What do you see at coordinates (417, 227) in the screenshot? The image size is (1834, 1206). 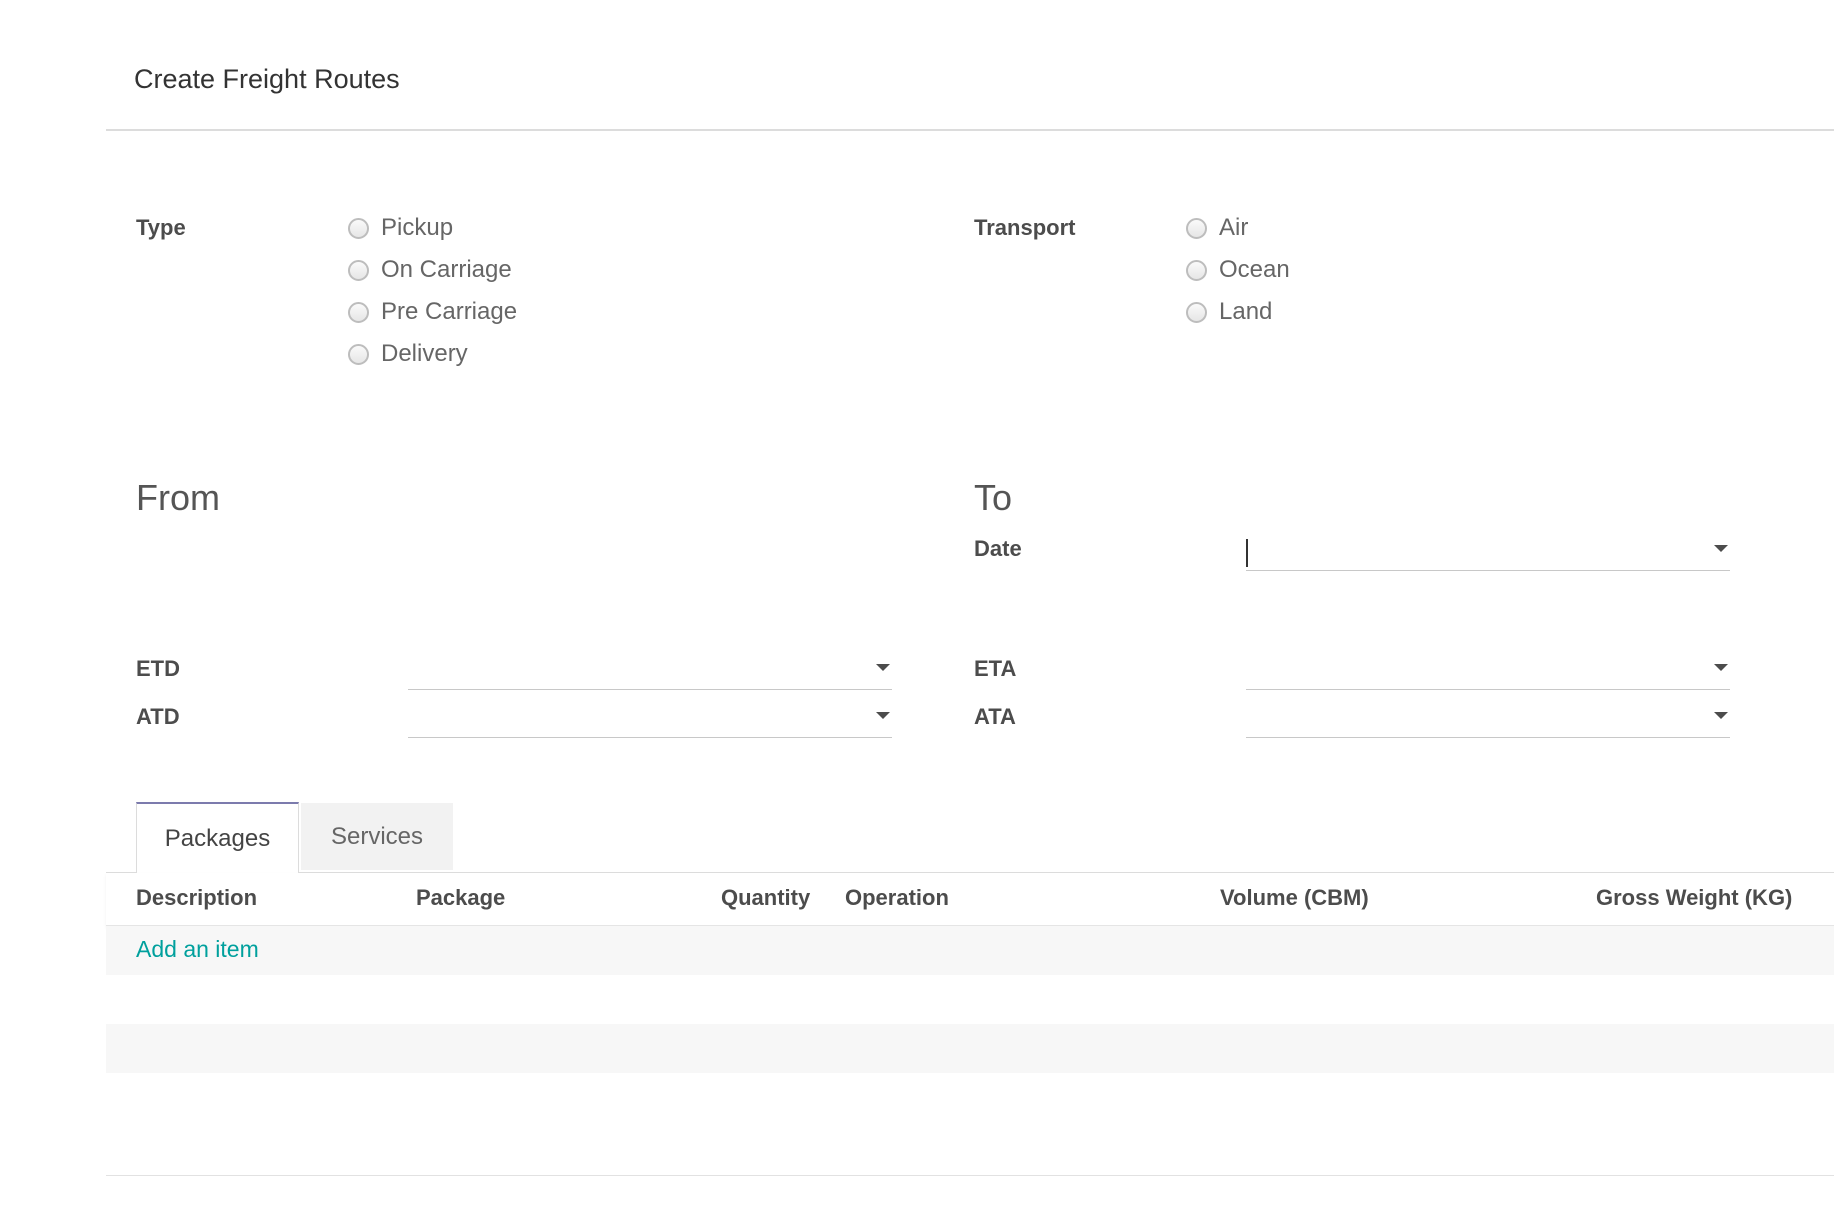 I see `type-option-label: Pickup` at bounding box center [417, 227].